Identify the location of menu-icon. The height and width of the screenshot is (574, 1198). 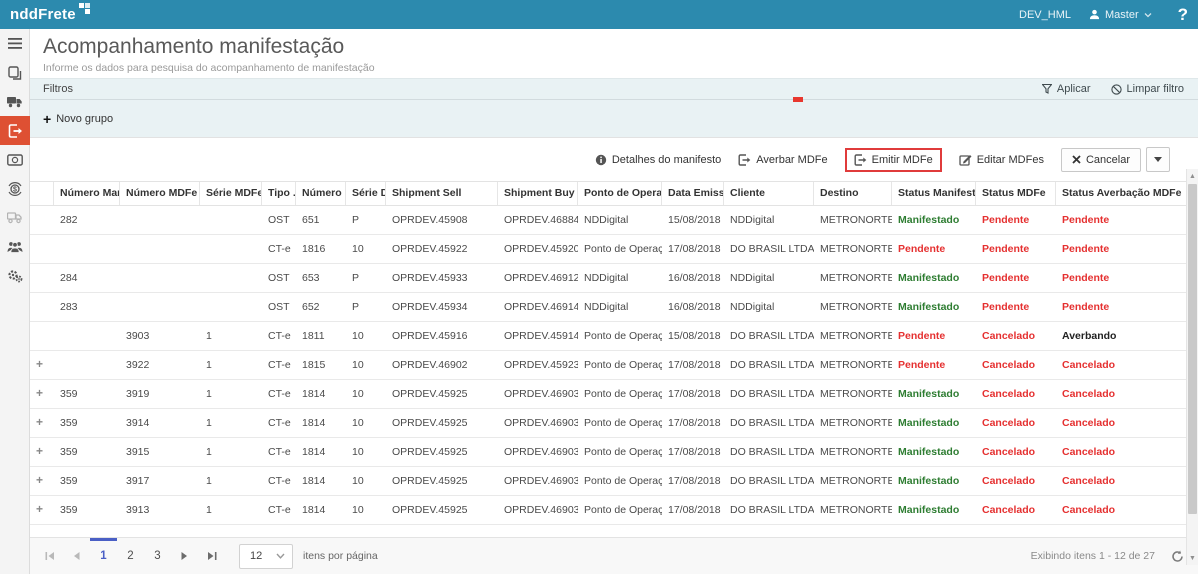
(15, 43).